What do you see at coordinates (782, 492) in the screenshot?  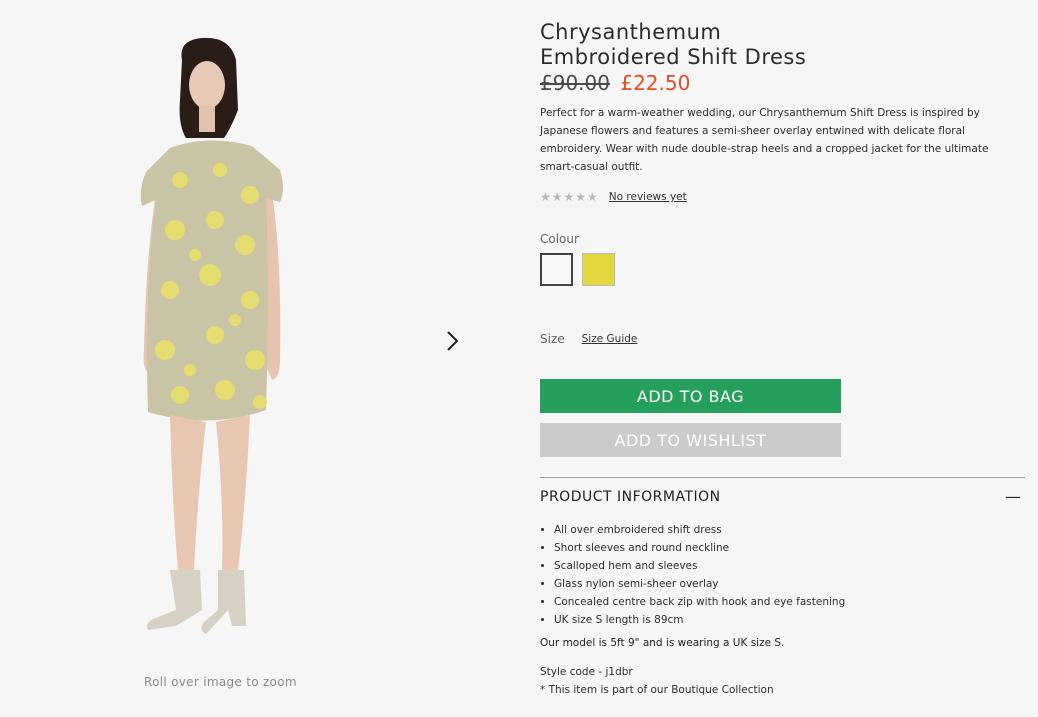 I see `product-information-header: PRODUCT INFORMATION —` at bounding box center [782, 492].